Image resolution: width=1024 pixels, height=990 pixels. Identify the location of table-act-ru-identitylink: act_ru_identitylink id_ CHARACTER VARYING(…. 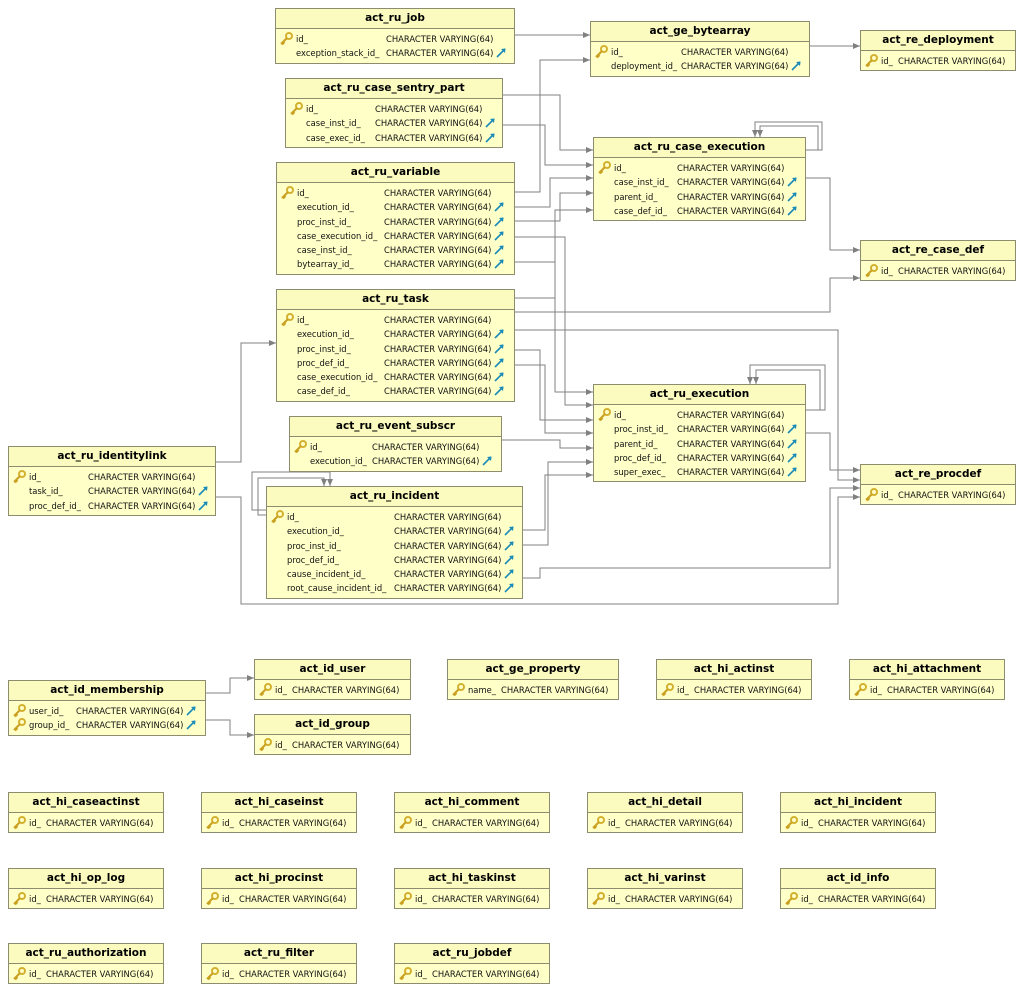
(112, 481).